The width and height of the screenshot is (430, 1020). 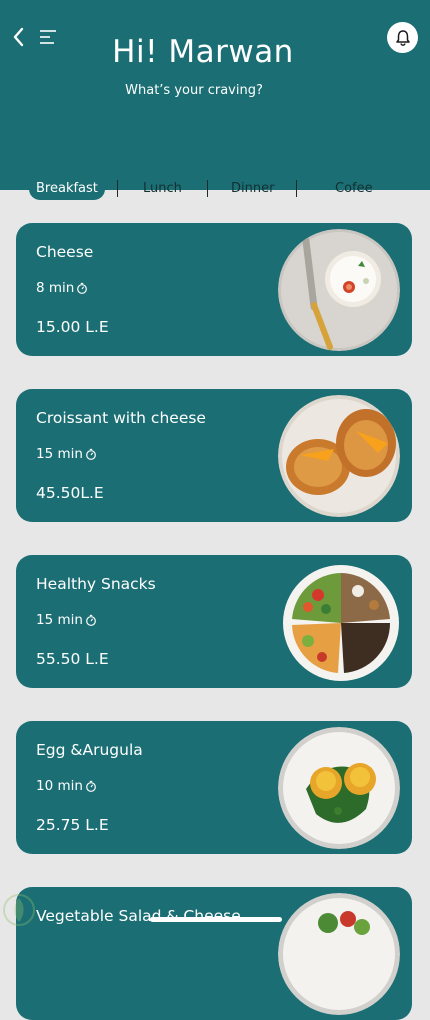 What do you see at coordinates (214, 455) in the screenshot?
I see `food-card-croissant: Croissant with cheese 15 min 45.50L.E` at bounding box center [214, 455].